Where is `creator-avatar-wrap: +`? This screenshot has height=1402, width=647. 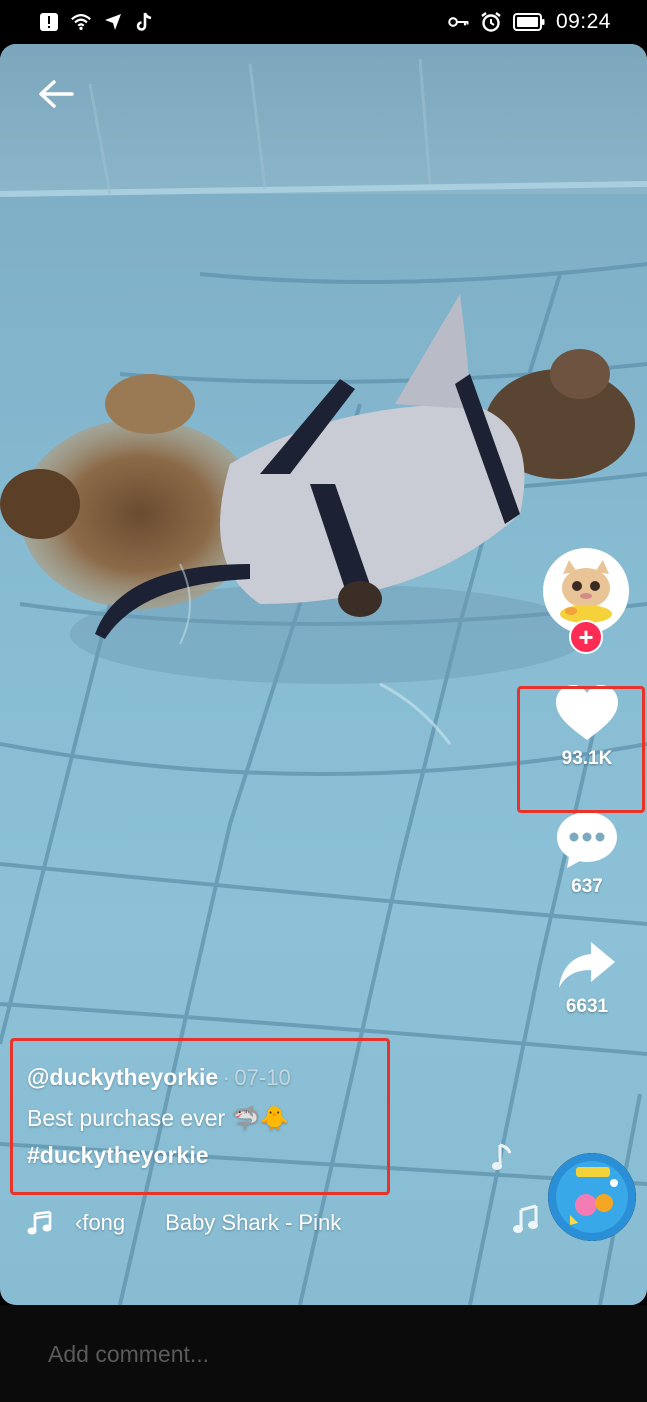 creator-avatar-wrap: + is located at coordinates (587, 603).